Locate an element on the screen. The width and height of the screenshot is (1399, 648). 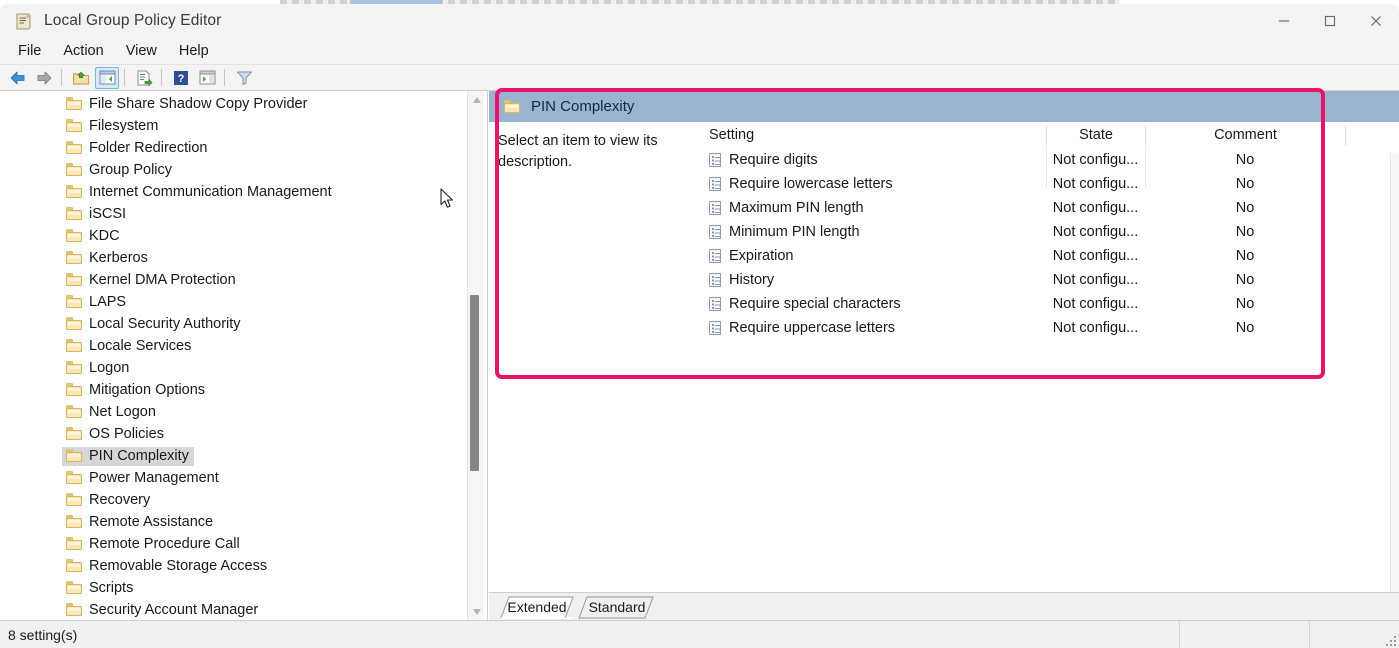
tree-item: ›Filesystem is located at coordinates (235, 126).